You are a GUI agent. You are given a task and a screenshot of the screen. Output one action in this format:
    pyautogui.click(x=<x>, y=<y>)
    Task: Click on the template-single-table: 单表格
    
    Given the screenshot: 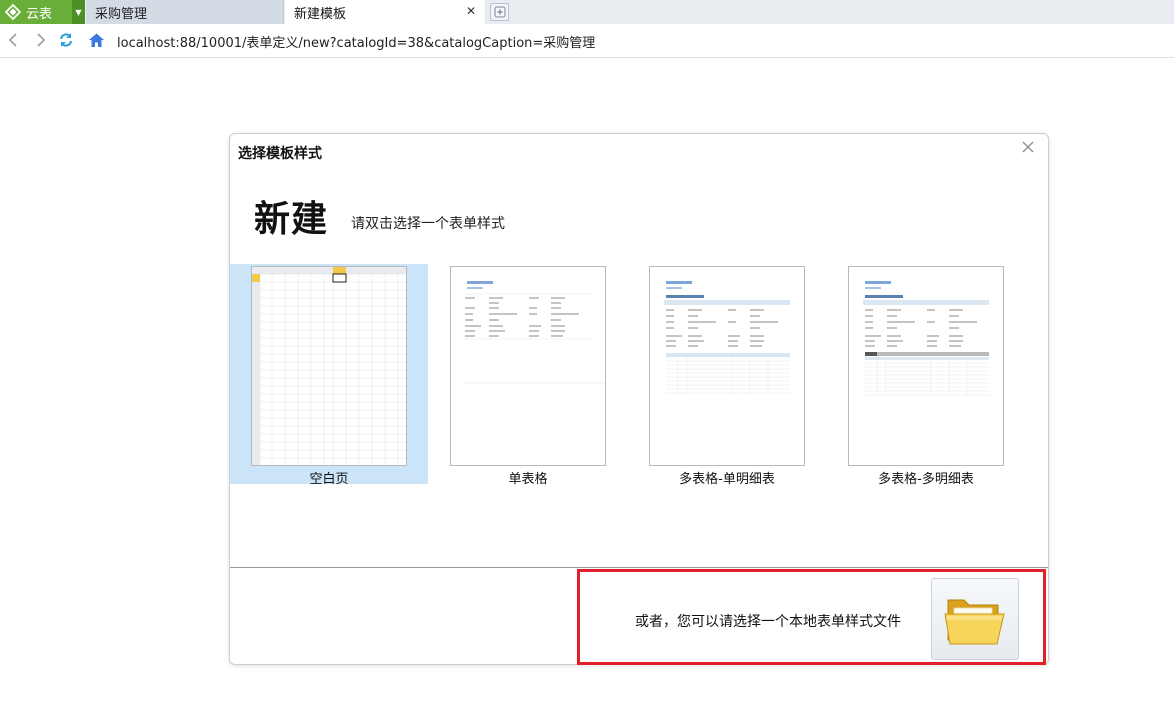 What is the action you would take?
    pyautogui.click(x=528, y=375)
    